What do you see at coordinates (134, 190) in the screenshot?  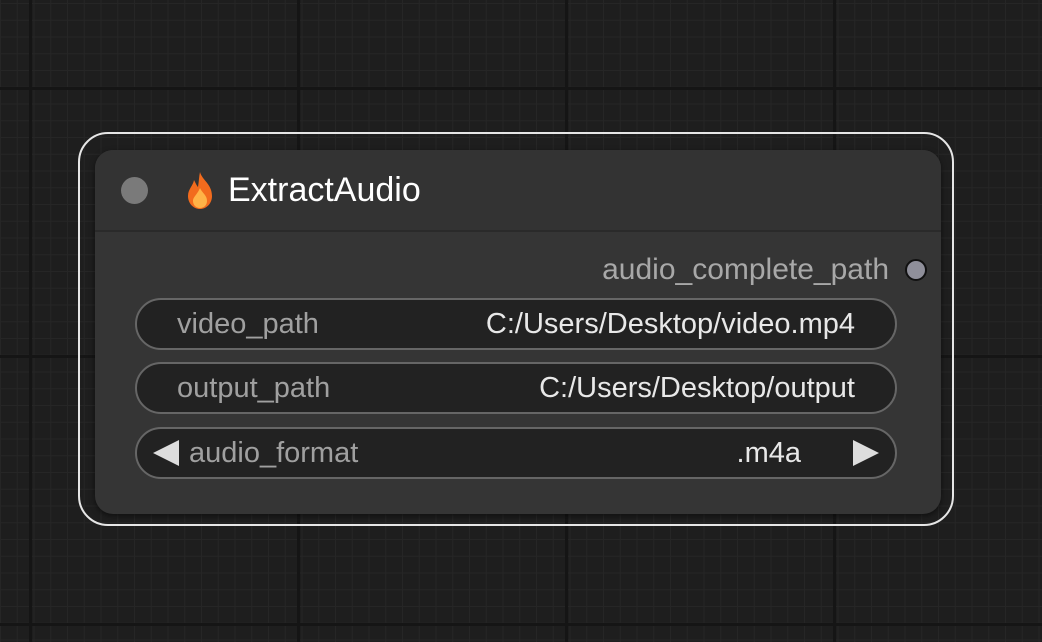 I see `collapse-toggle-icon` at bounding box center [134, 190].